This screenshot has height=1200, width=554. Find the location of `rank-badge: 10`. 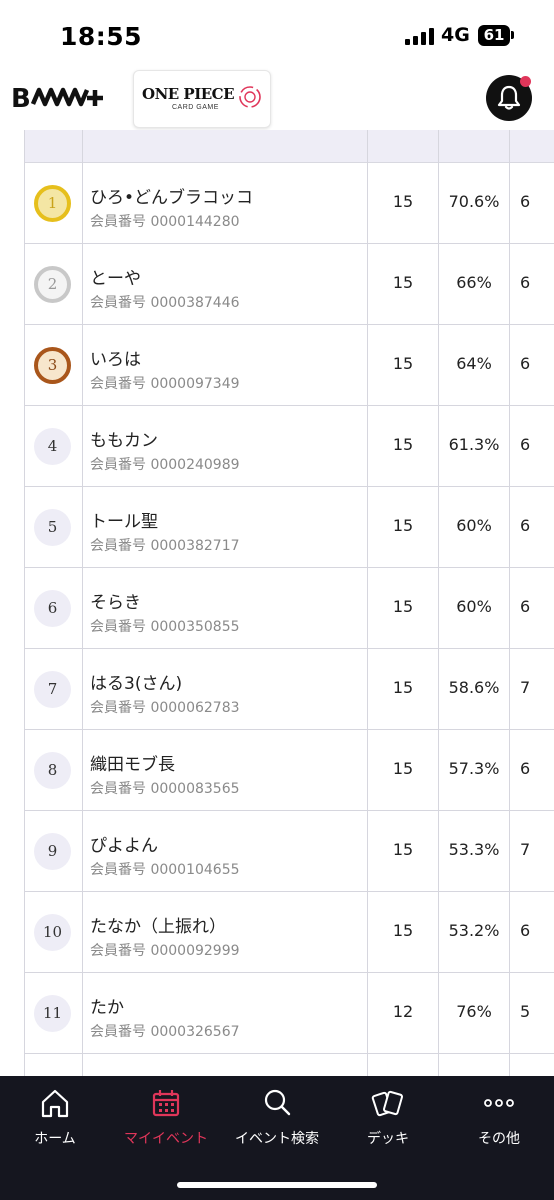

rank-badge: 10 is located at coordinates (52, 932).